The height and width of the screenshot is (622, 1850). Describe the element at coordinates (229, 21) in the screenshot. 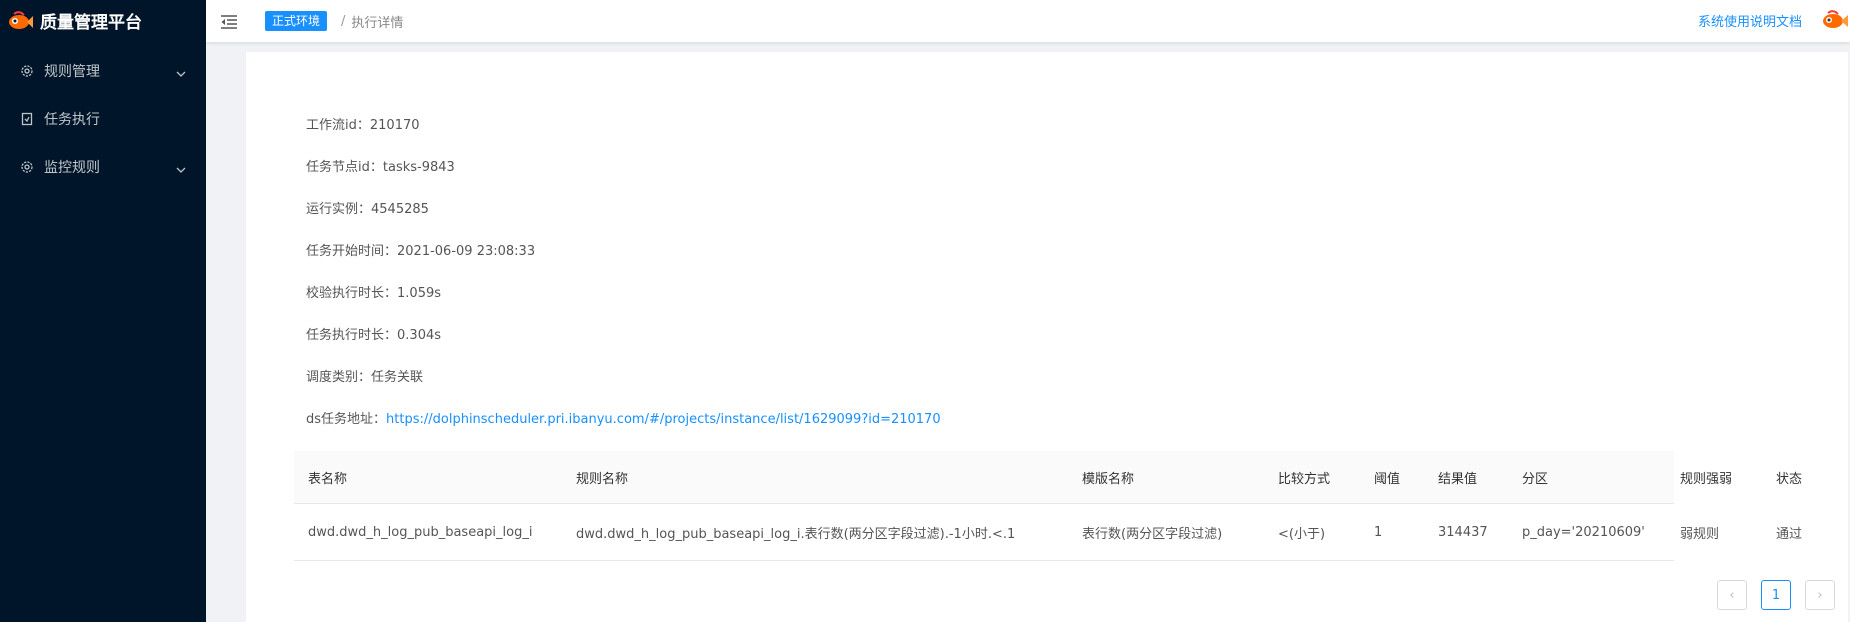

I see `menu-fold-icon` at that location.